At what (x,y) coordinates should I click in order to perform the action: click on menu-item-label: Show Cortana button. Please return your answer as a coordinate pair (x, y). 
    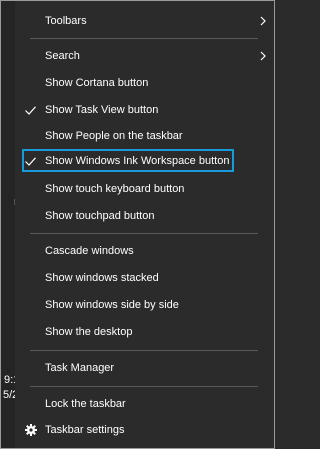
    Looking at the image, I should click on (97, 83).